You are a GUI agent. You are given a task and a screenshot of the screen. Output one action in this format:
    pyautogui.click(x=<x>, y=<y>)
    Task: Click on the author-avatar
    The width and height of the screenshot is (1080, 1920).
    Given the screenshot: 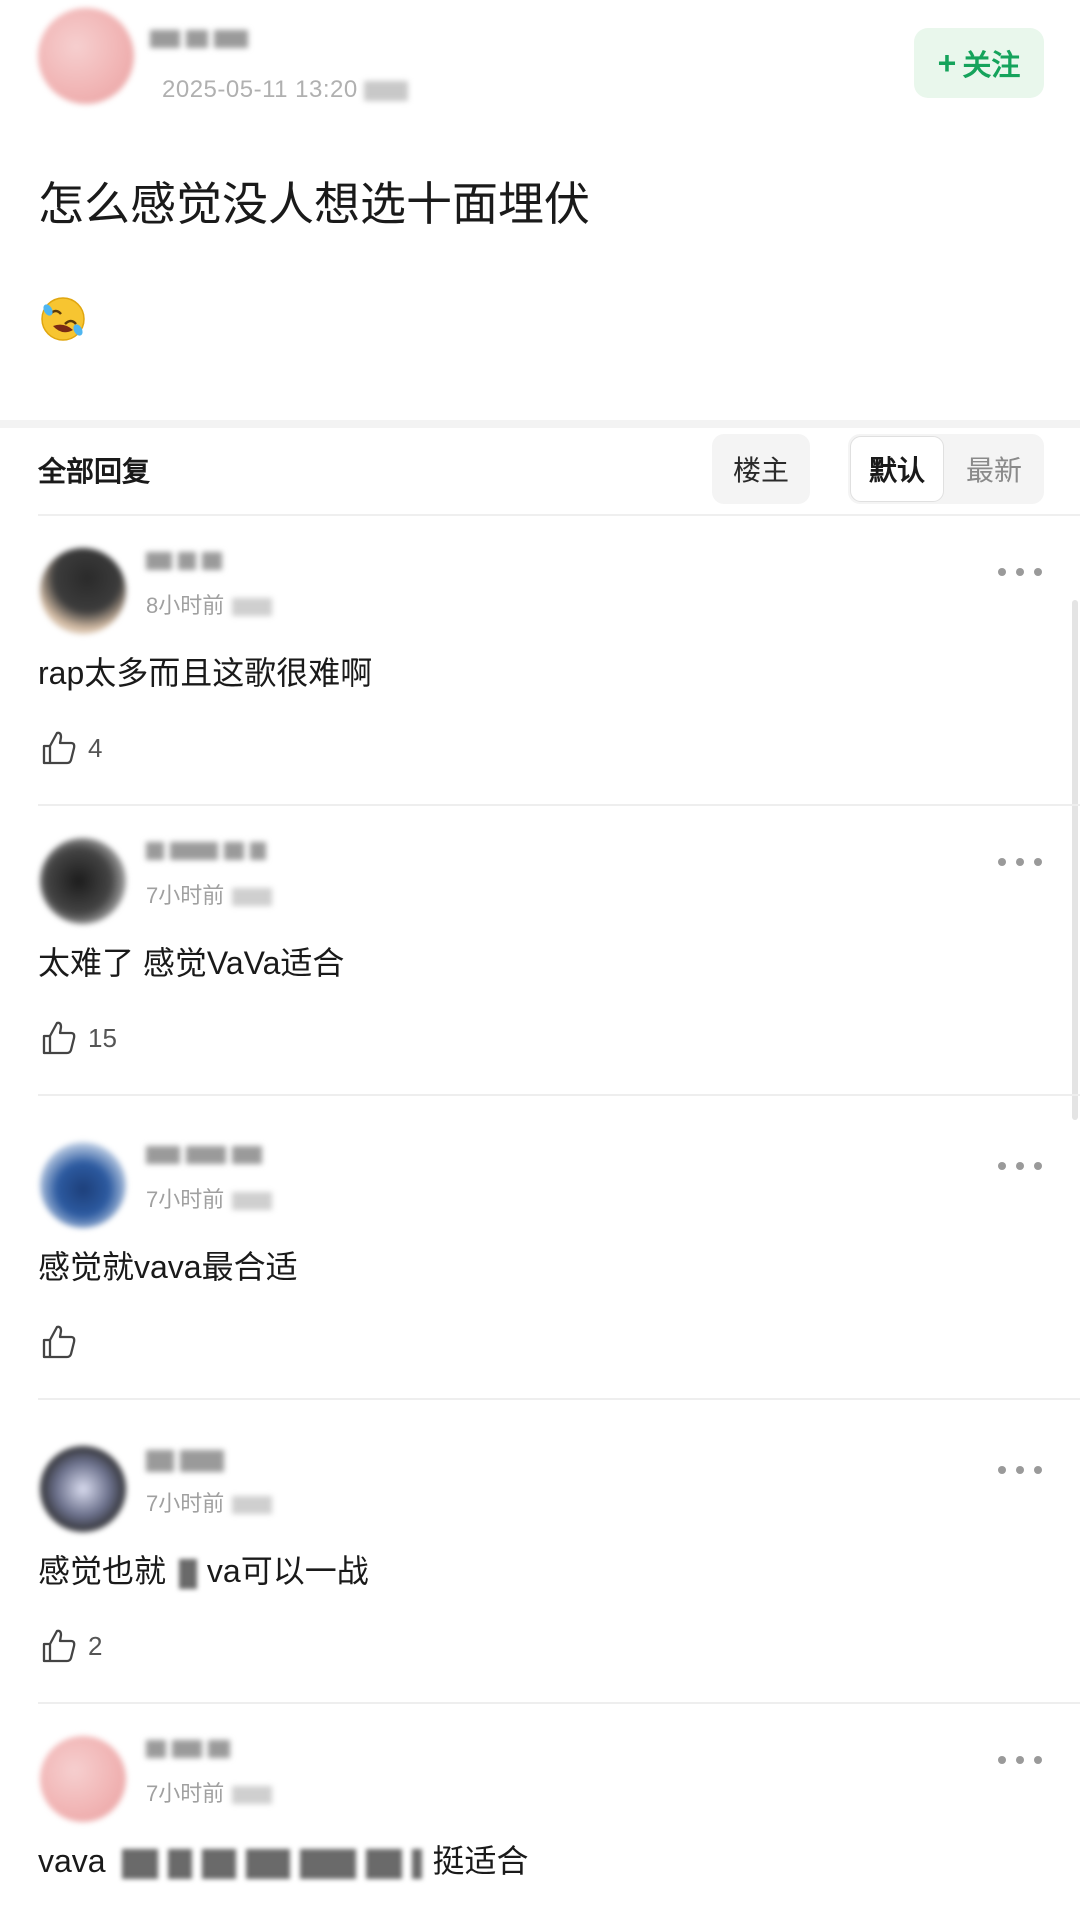 What is the action you would take?
    pyautogui.click(x=86, y=56)
    